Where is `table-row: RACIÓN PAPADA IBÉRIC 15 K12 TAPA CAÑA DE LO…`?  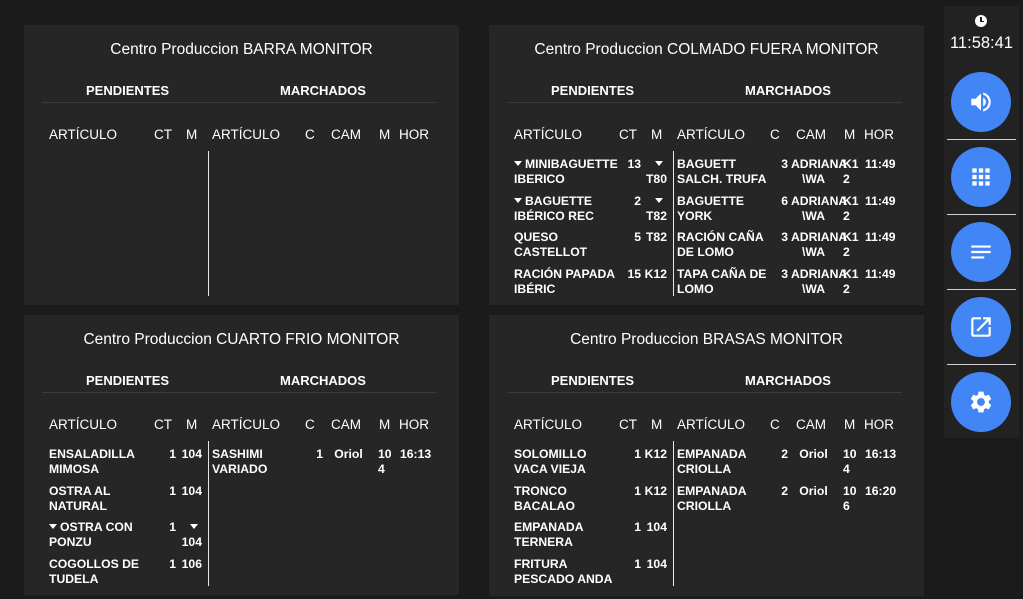 table-row: RACIÓN PAPADA IBÉRIC 15 K12 TAPA CAÑA DE LO… is located at coordinates (706, 285).